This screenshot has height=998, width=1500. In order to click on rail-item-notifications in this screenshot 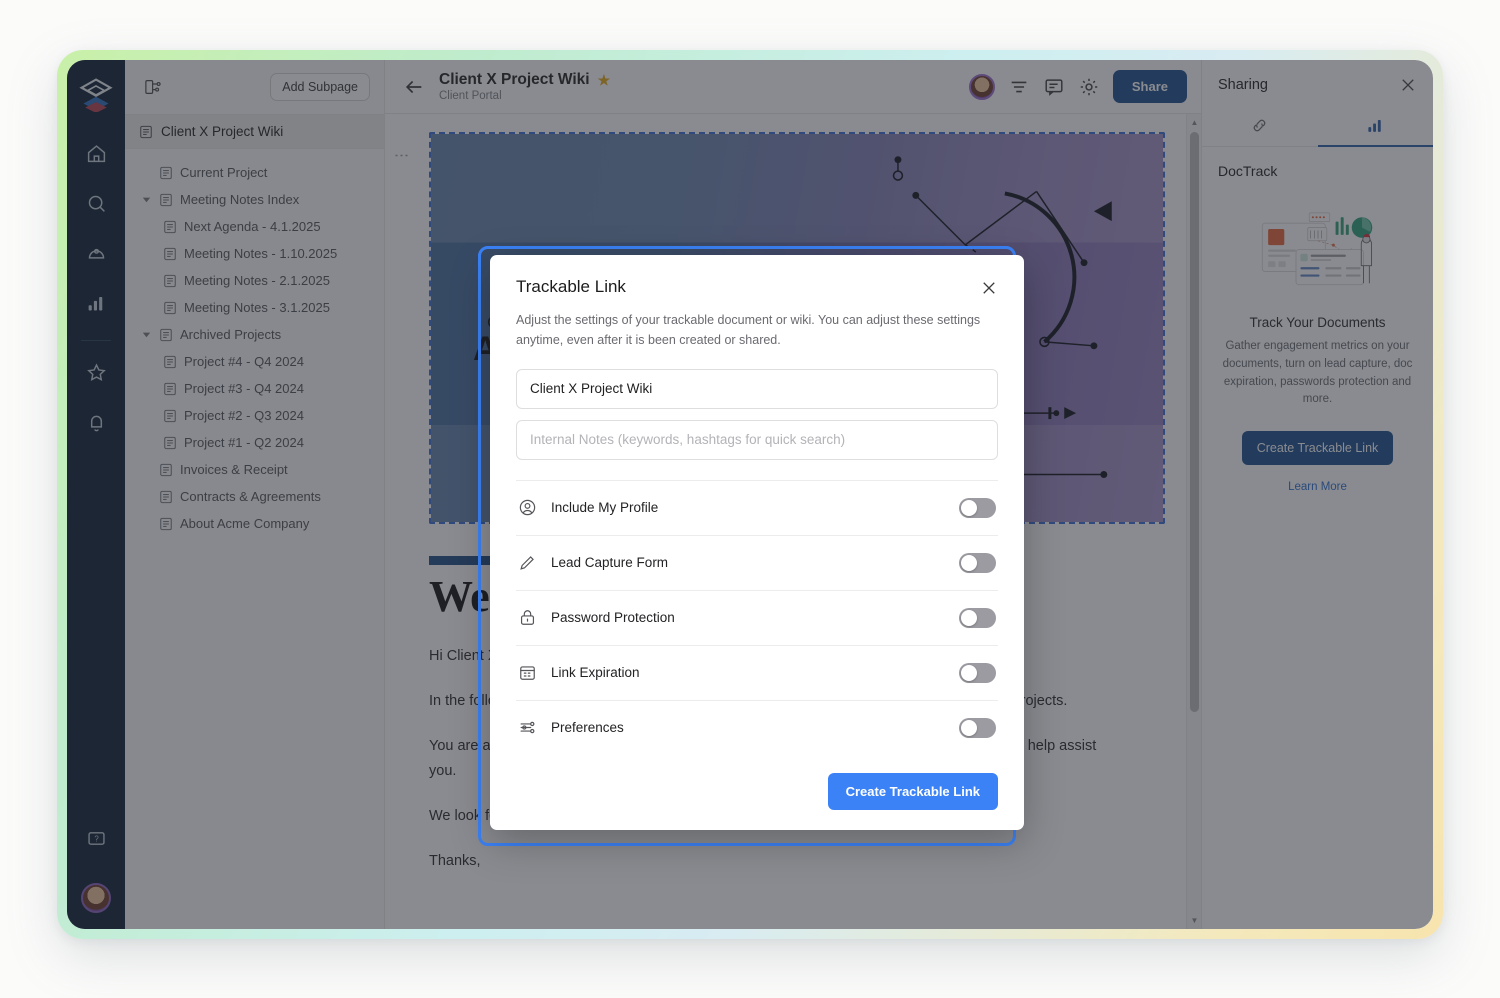, I will do `click(96, 422)`.